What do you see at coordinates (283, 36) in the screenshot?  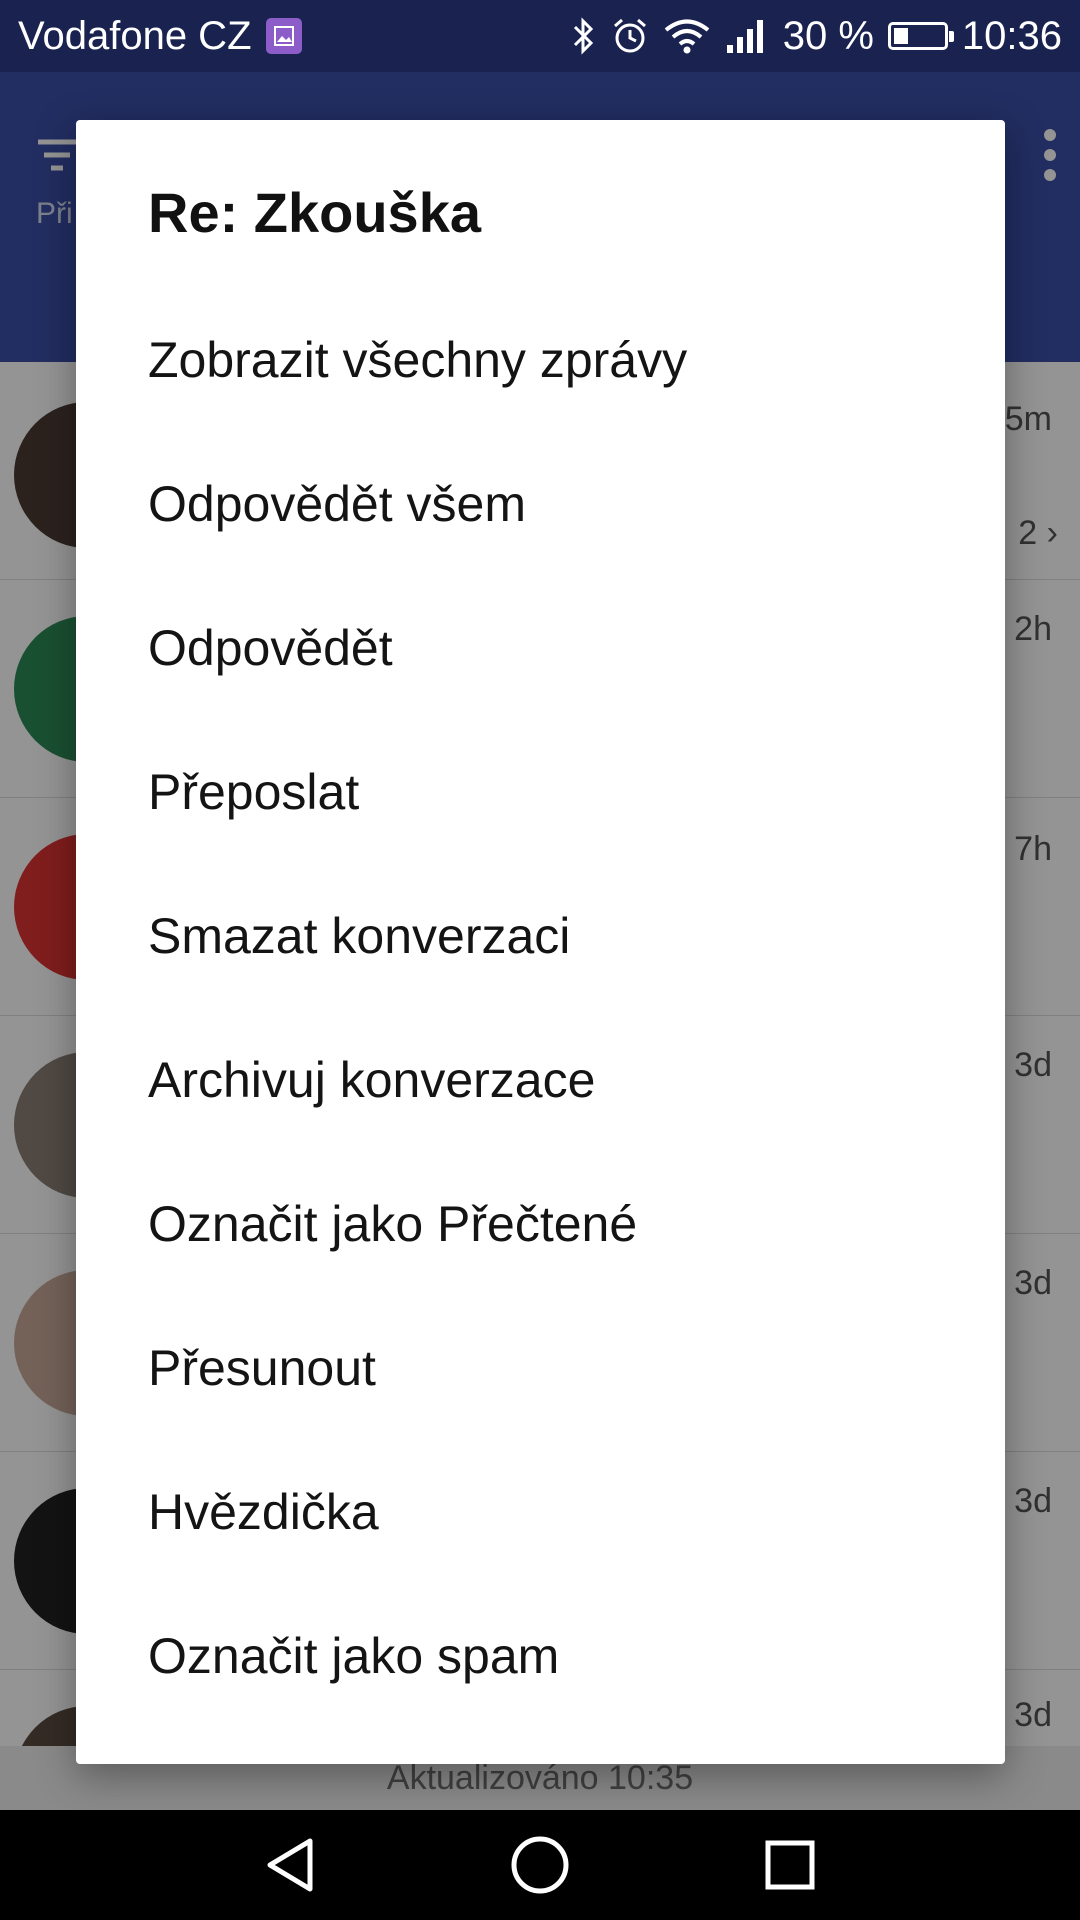 I see `gallery-notification-icon` at bounding box center [283, 36].